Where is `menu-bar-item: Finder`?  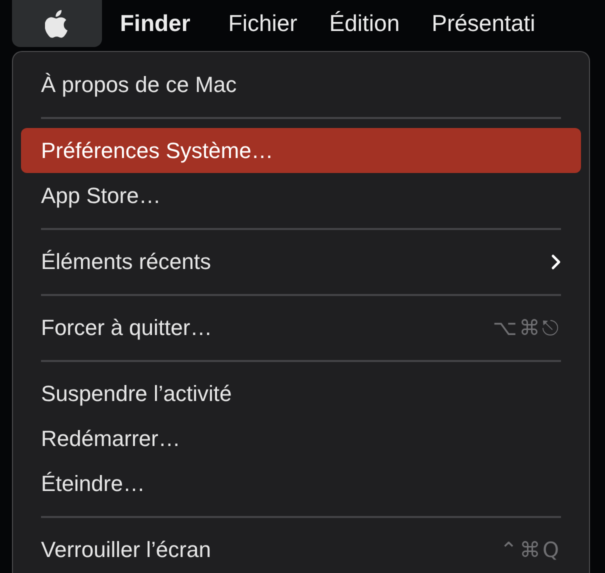
menu-bar-item: Finder is located at coordinates (155, 23).